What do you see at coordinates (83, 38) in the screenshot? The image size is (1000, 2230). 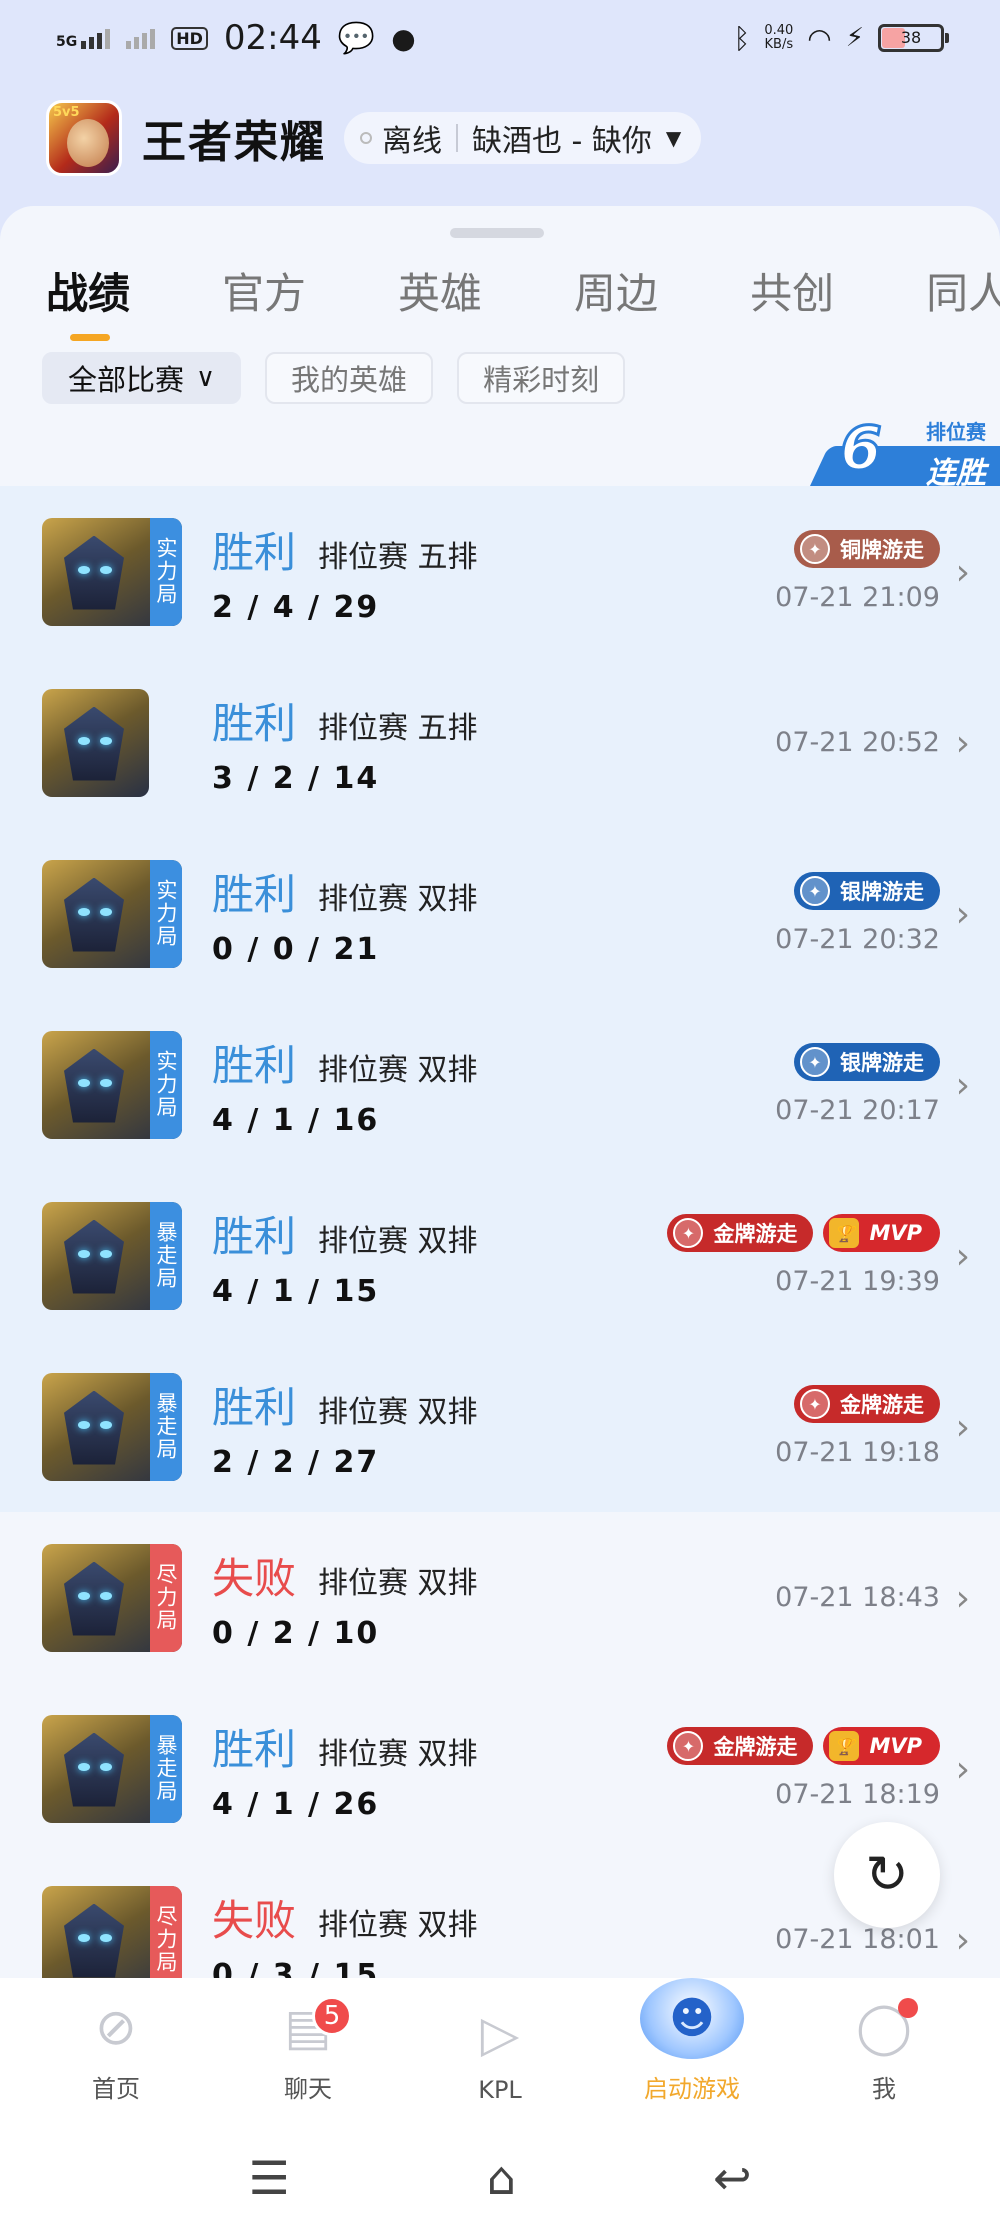 I see `cellular-signal-icon: 5G` at bounding box center [83, 38].